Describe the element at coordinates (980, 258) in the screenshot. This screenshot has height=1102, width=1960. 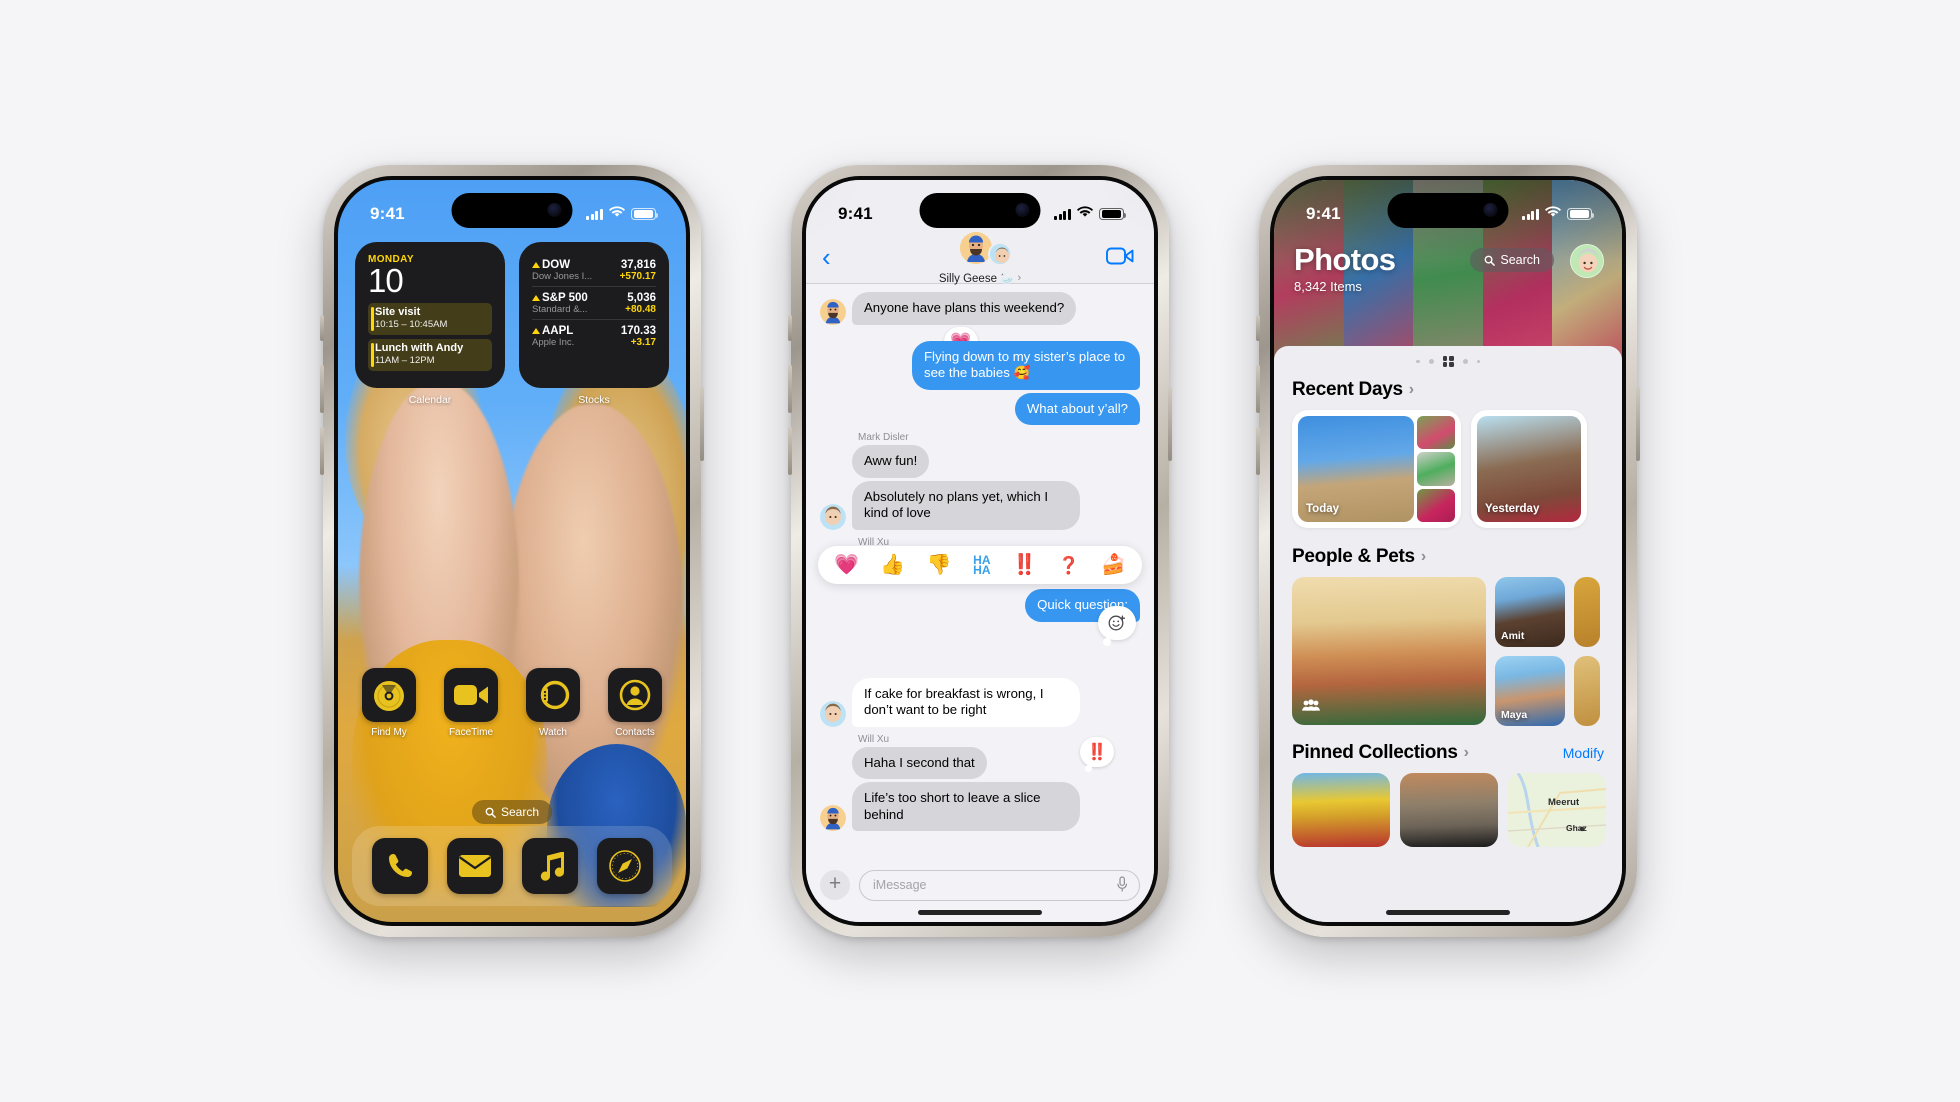
I see `conversation-title-group: Silly Geese 🦢 ›` at that location.